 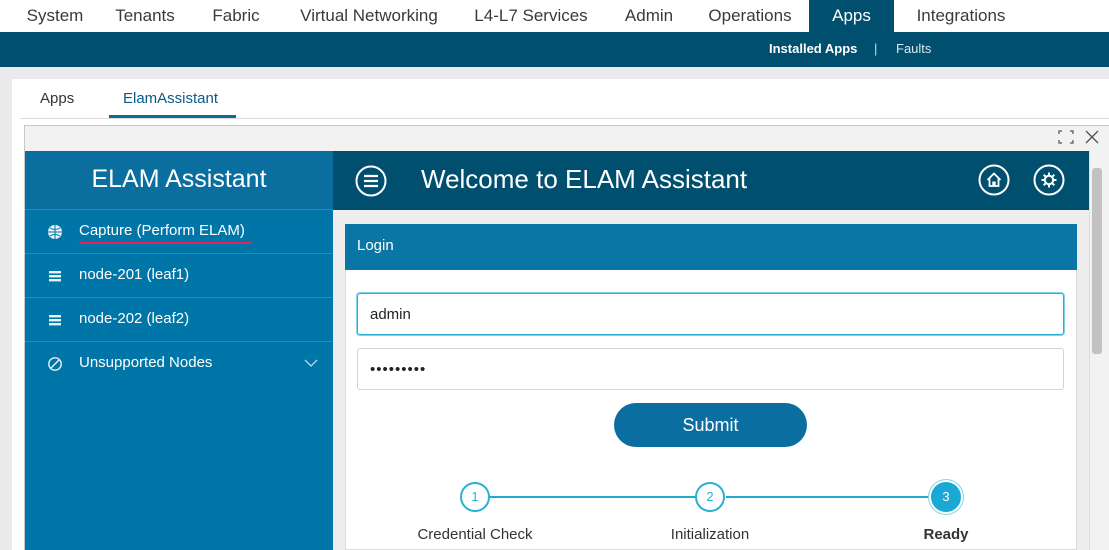 I want to click on home-icon, so click(x=994, y=180).